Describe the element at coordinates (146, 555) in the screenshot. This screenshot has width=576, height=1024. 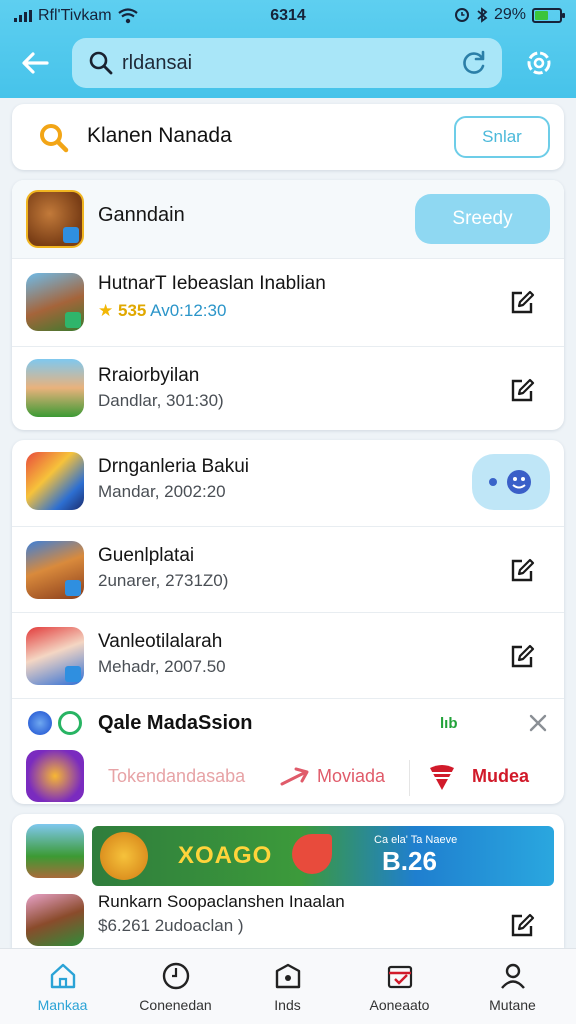
I see `item-title: Guenlplatai` at that location.